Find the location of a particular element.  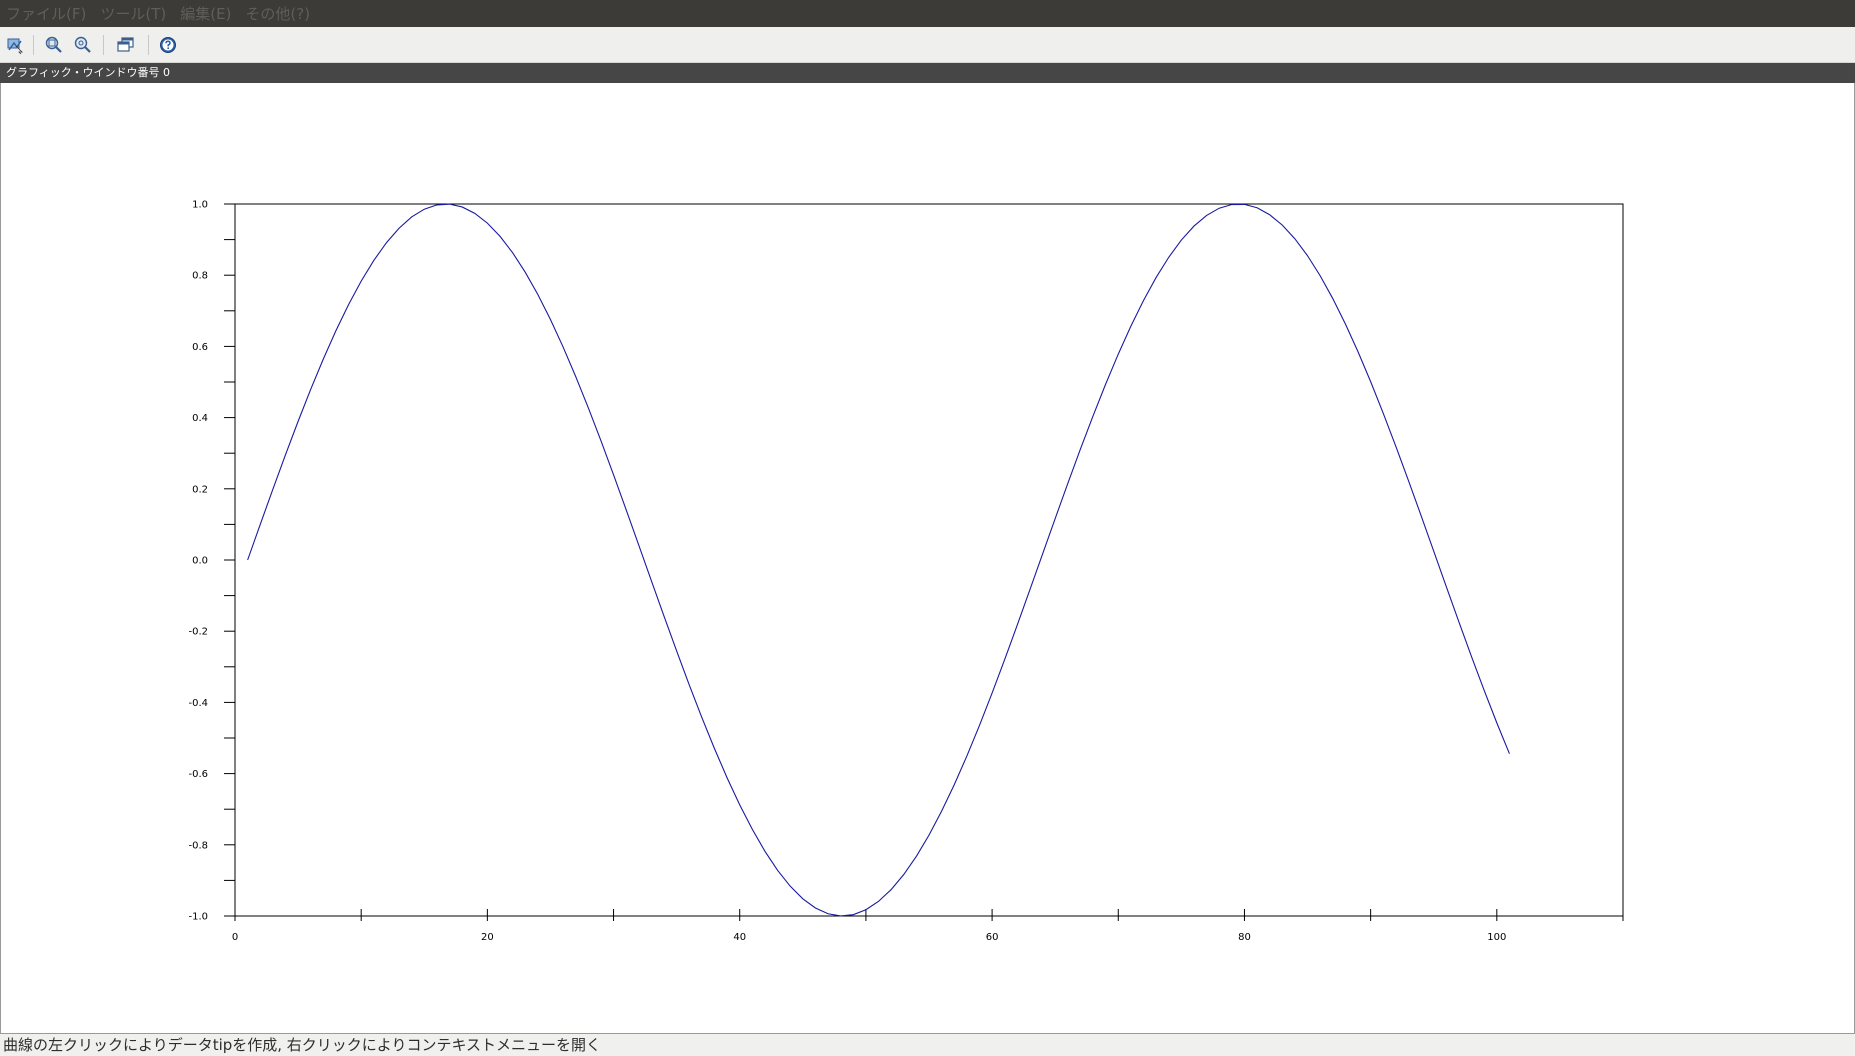

y-tick-label: -0.6 is located at coordinates (198, 774).